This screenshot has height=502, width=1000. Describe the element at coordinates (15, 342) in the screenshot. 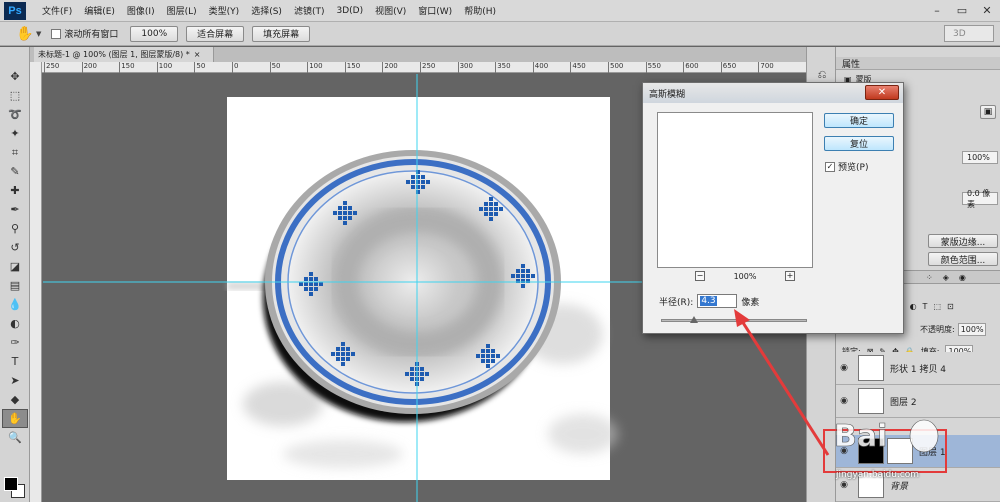

I see `pen-tool-icon: ✑` at that location.